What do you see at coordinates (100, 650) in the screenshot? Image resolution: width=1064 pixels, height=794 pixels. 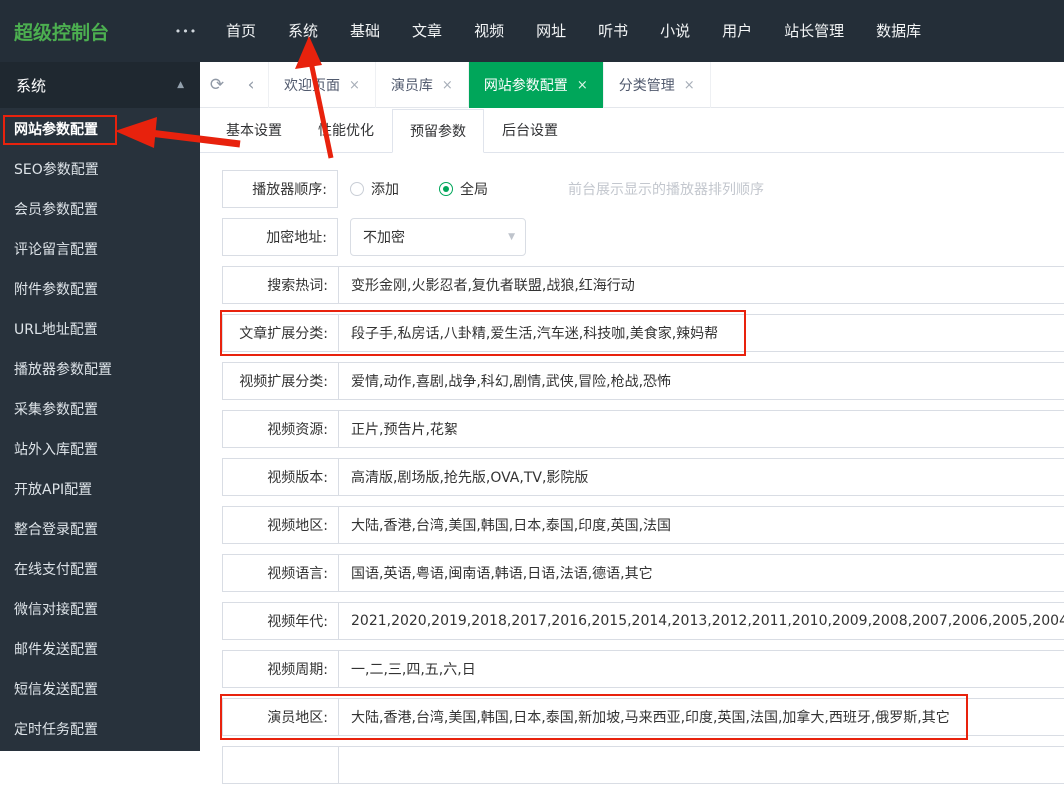 I see `sidebar-item-email-config: 邮件发送配置` at bounding box center [100, 650].